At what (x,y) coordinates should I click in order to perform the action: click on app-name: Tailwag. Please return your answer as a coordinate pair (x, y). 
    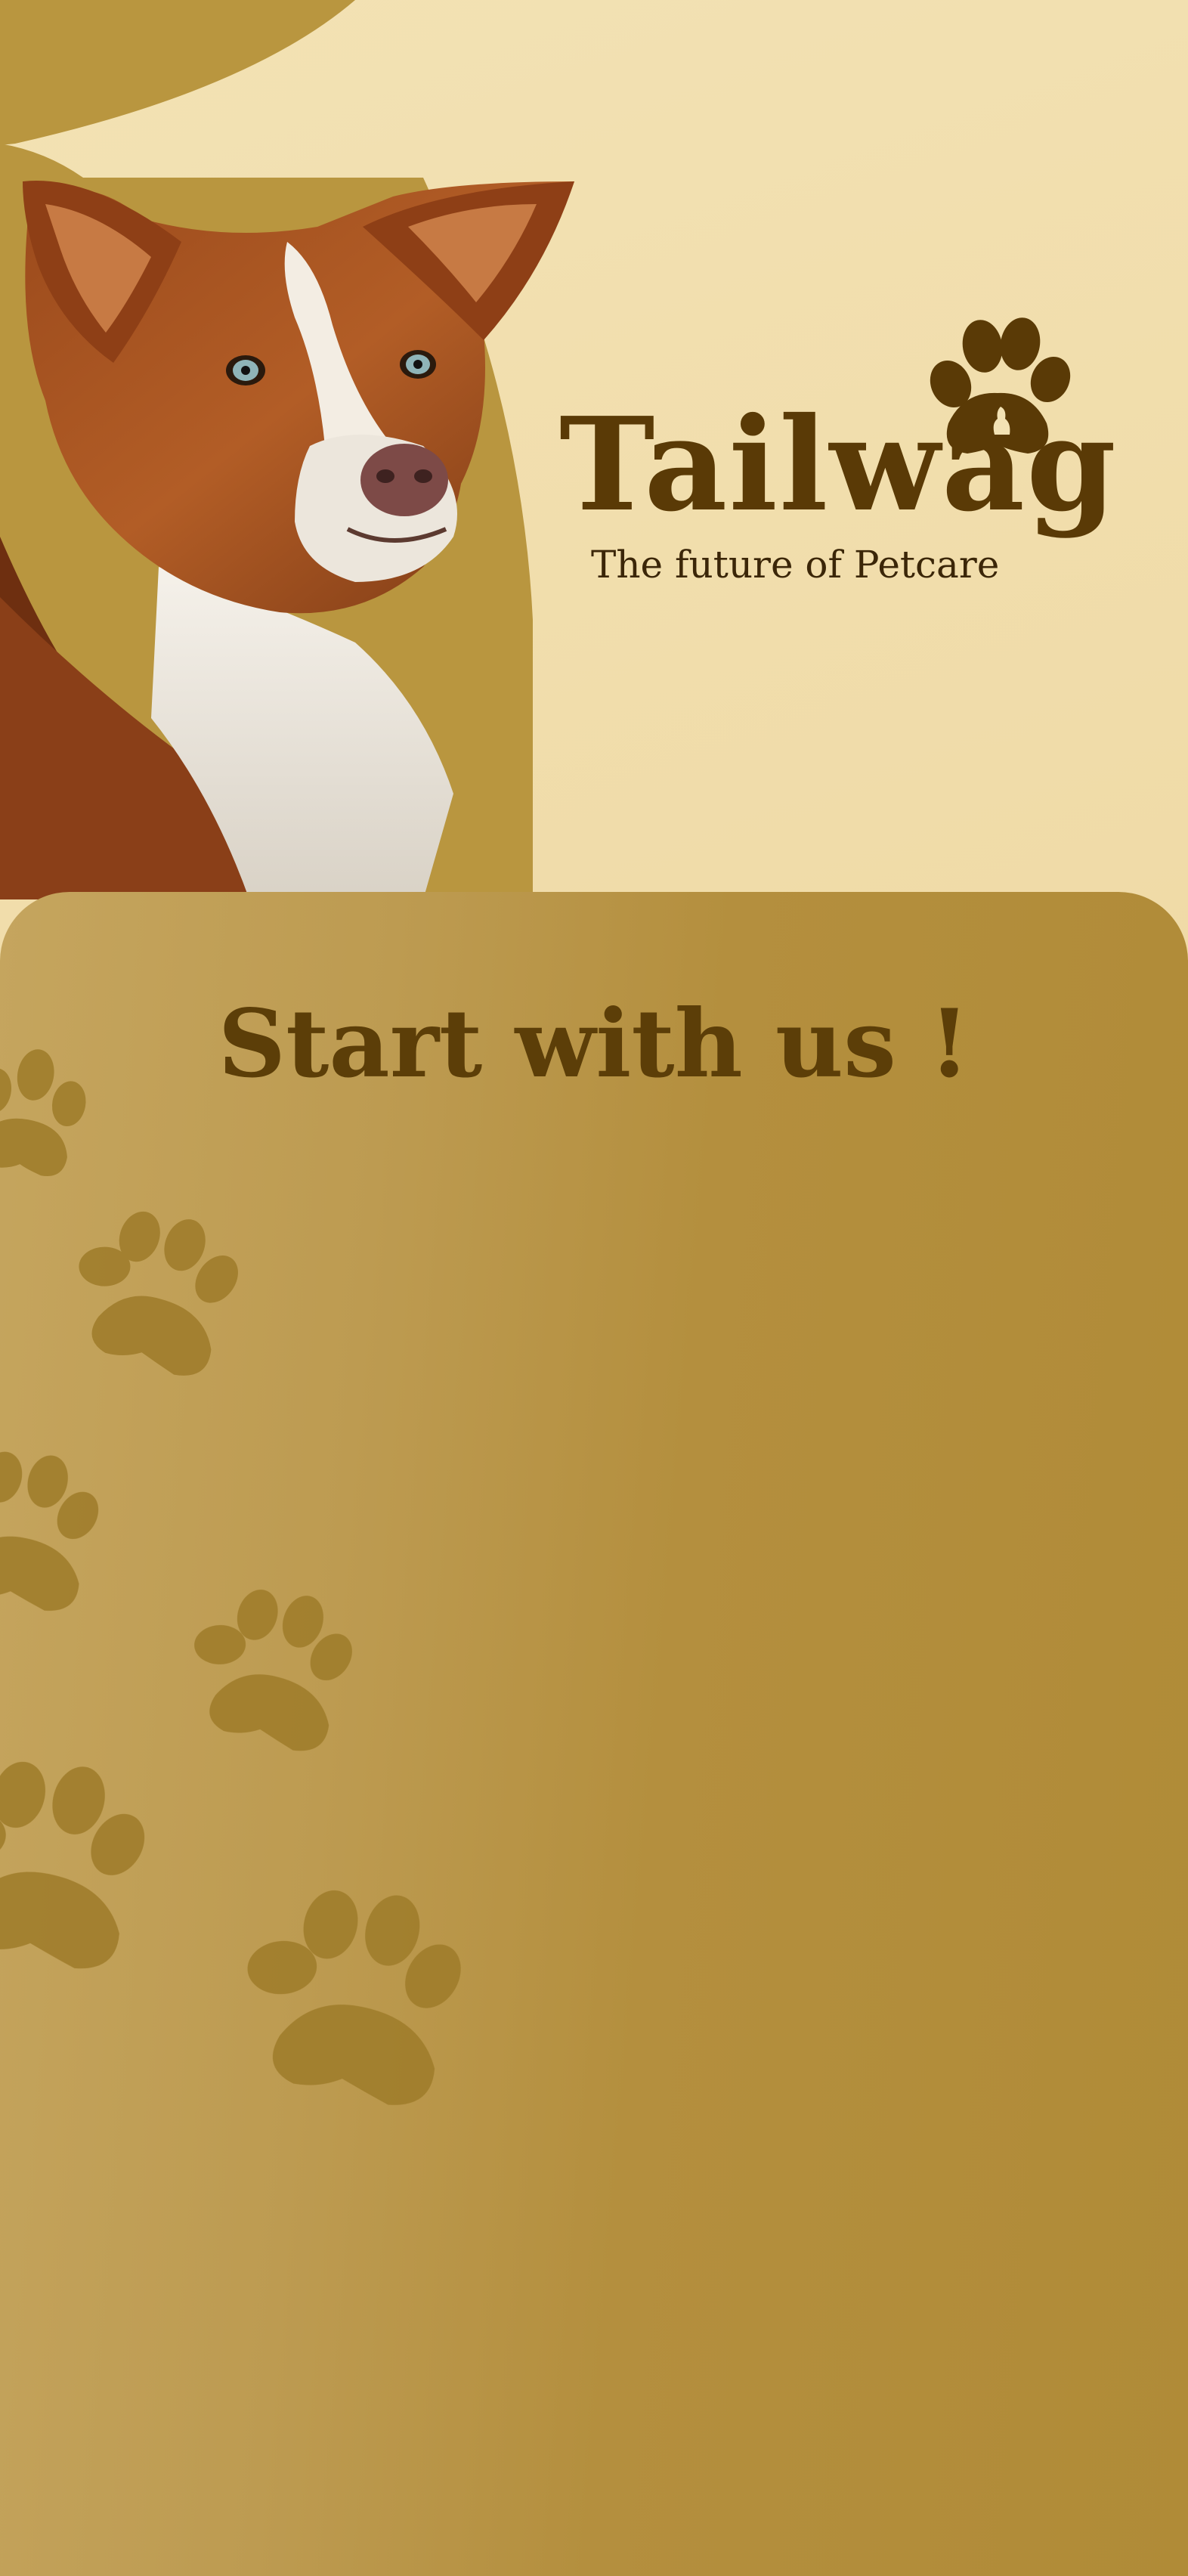
    Looking at the image, I should click on (838, 464).